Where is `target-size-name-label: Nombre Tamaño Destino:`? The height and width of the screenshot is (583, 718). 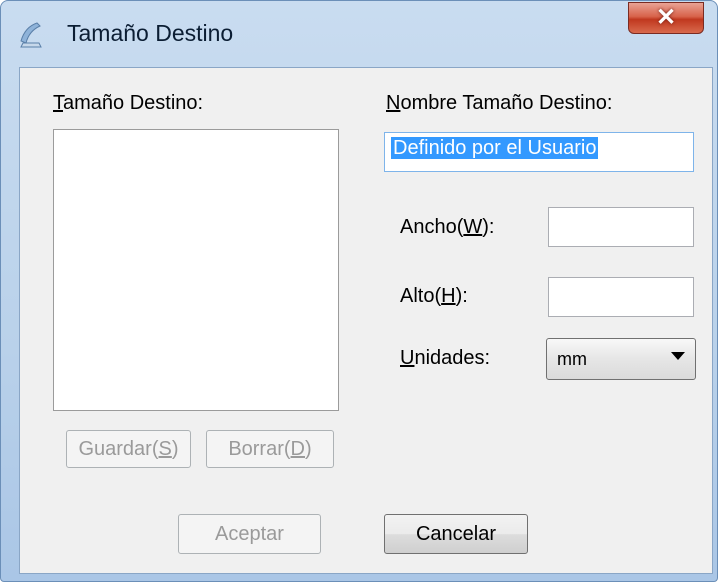
target-size-name-label: Nombre Tamaño Destino: is located at coordinates (499, 103).